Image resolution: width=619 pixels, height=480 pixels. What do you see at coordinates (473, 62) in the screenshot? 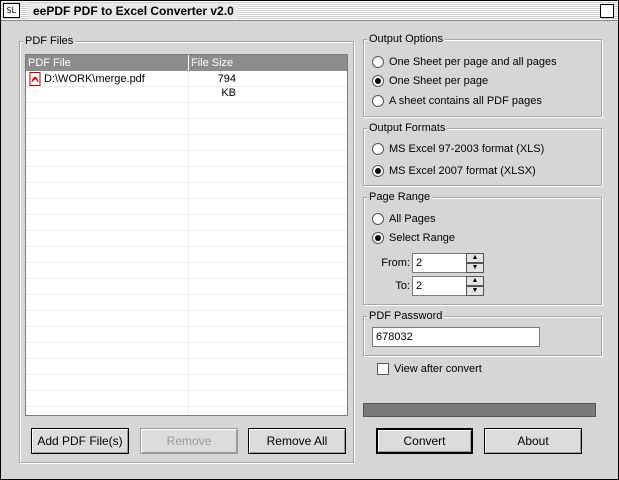
I see `radio-label: One Sheet per page and all pages` at bounding box center [473, 62].